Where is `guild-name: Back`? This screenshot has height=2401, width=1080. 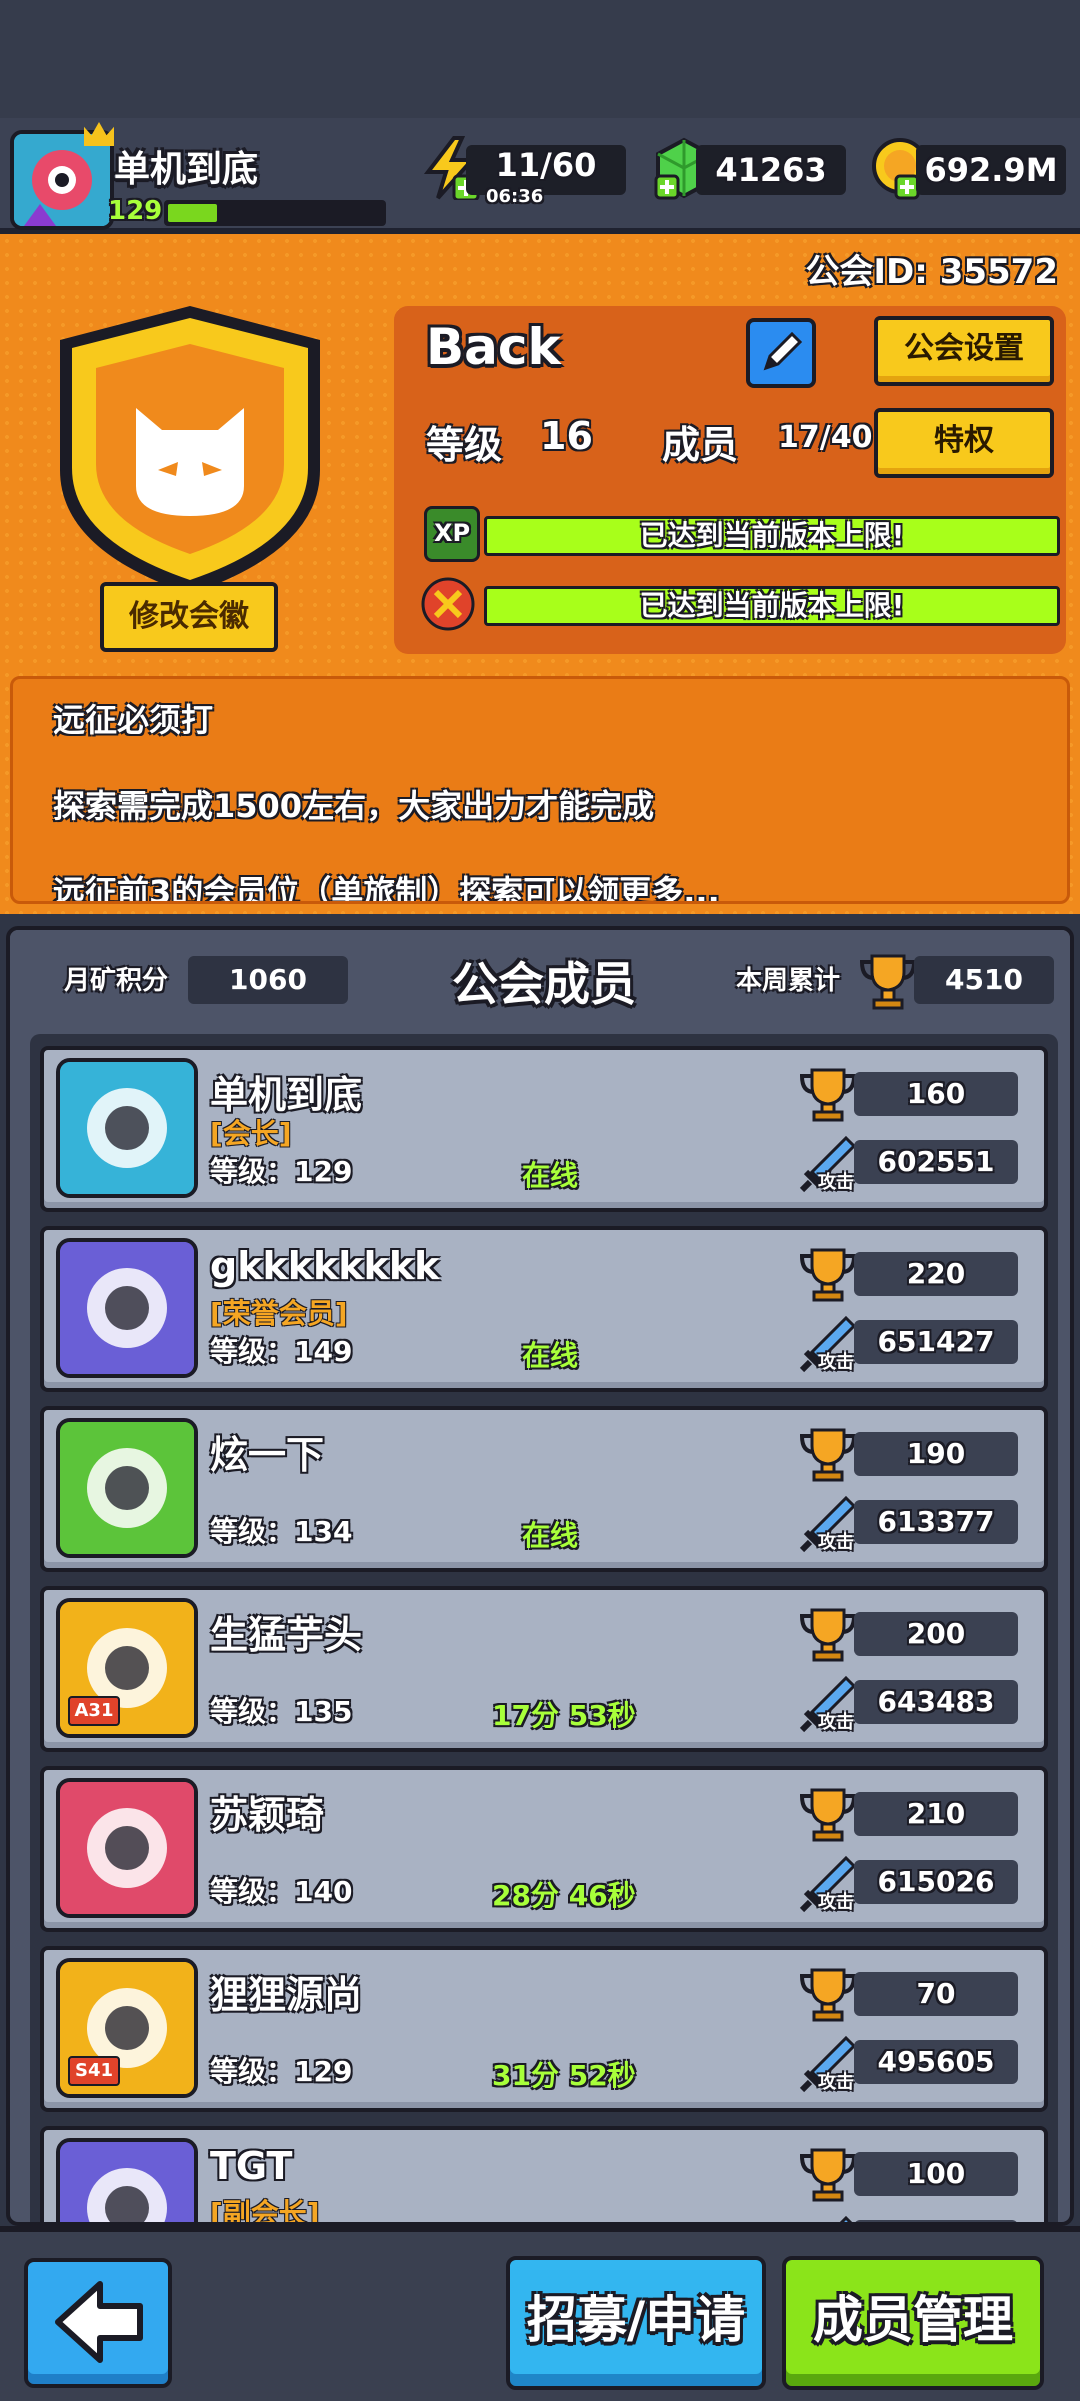 guild-name: Back is located at coordinates (493, 347).